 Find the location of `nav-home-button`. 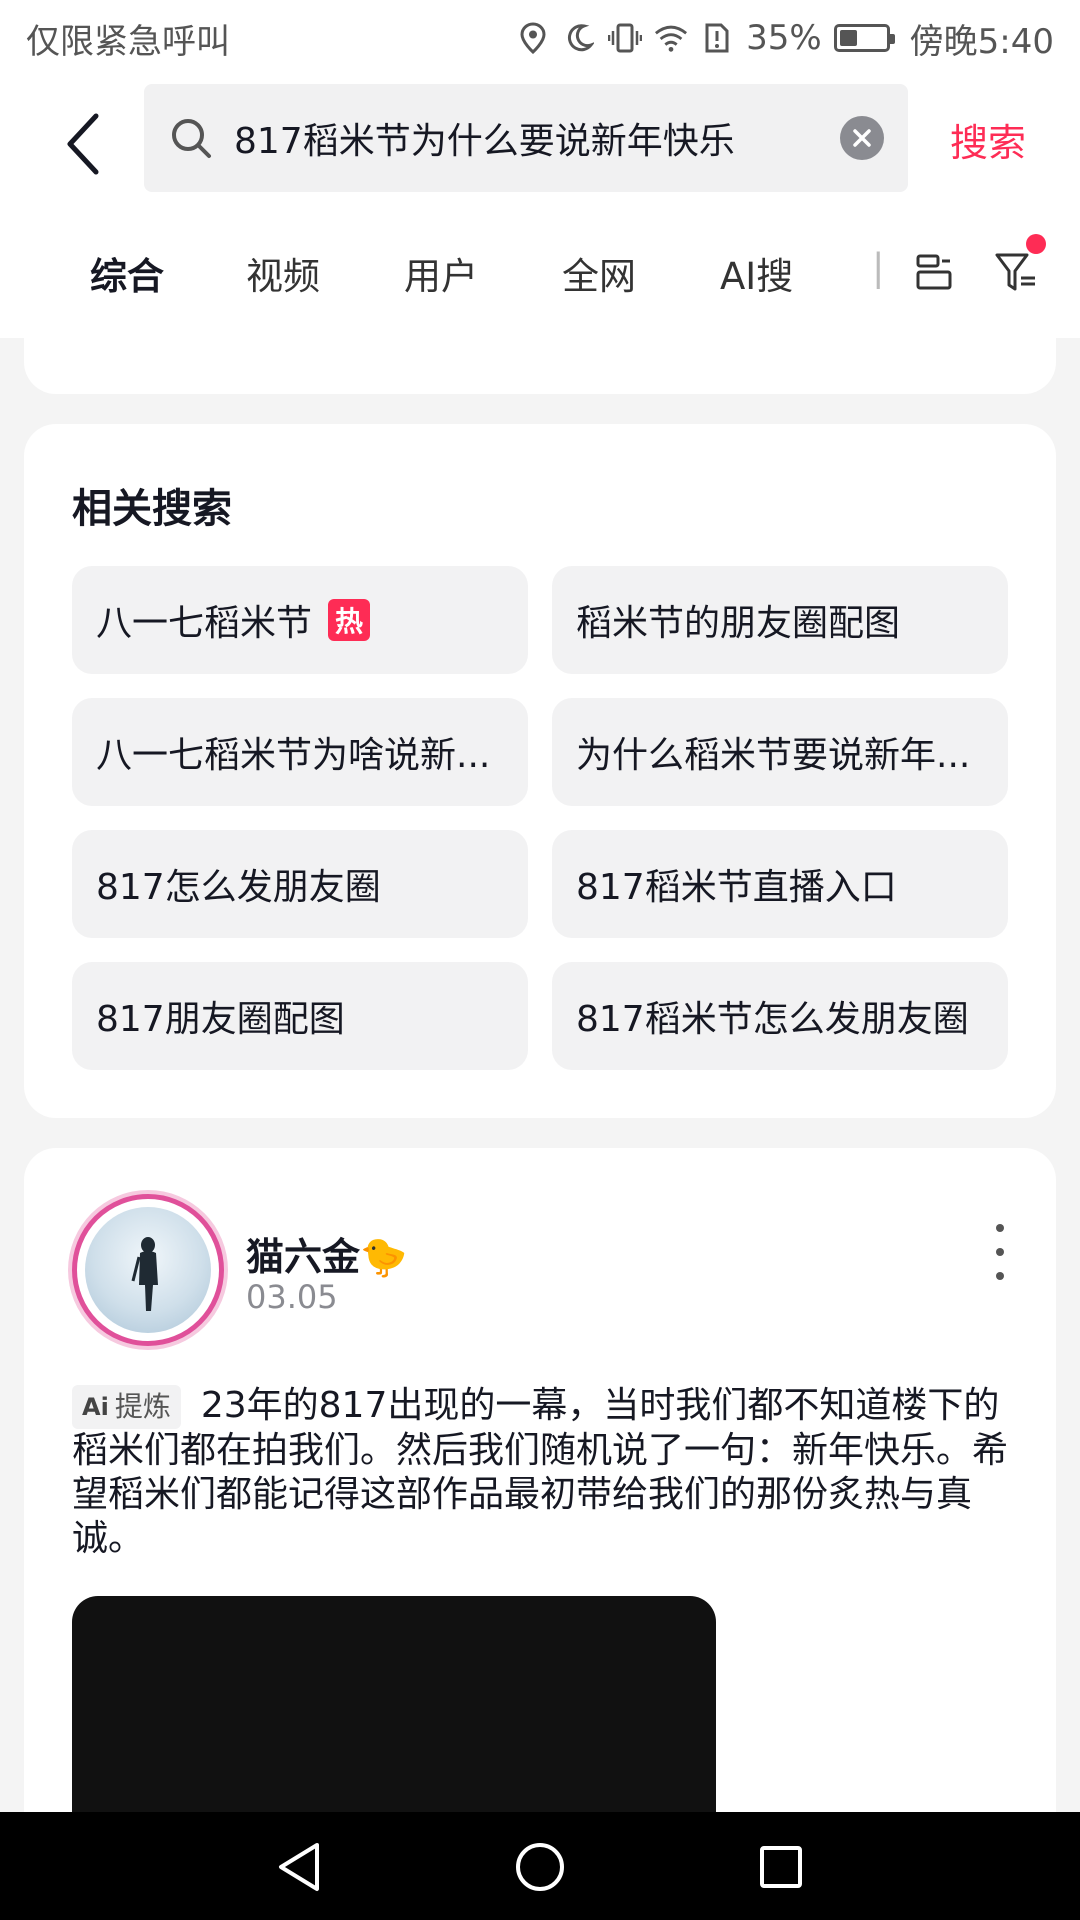

nav-home-button is located at coordinates (540, 1867).